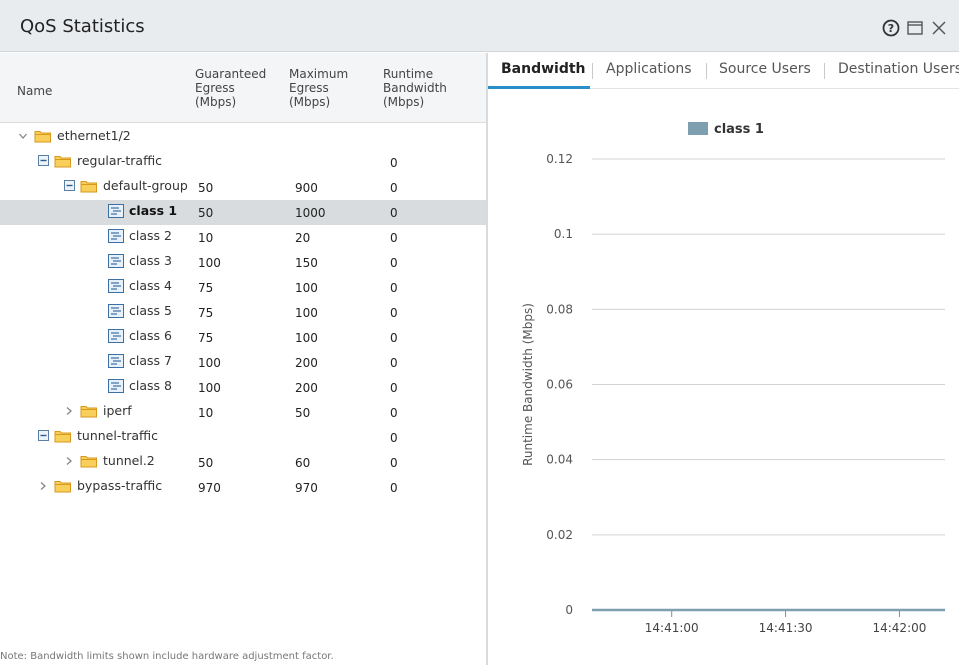 Image resolution: width=959 pixels, height=665 pixels. I want to click on table-row: class 3 100 150 0, so click(243, 262).